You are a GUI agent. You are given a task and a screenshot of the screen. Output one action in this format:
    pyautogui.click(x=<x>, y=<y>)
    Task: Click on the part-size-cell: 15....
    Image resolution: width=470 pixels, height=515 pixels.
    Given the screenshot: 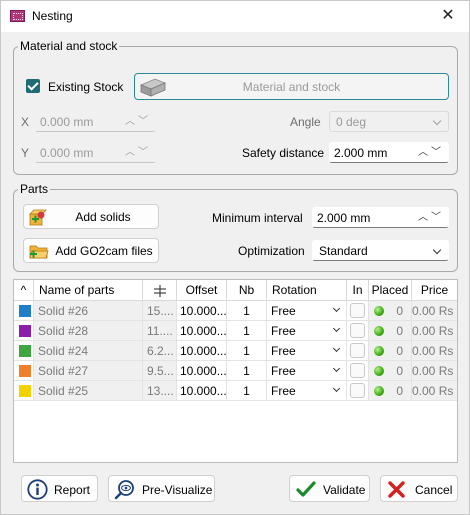 What is the action you would take?
    pyautogui.click(x=160, y=311)
    